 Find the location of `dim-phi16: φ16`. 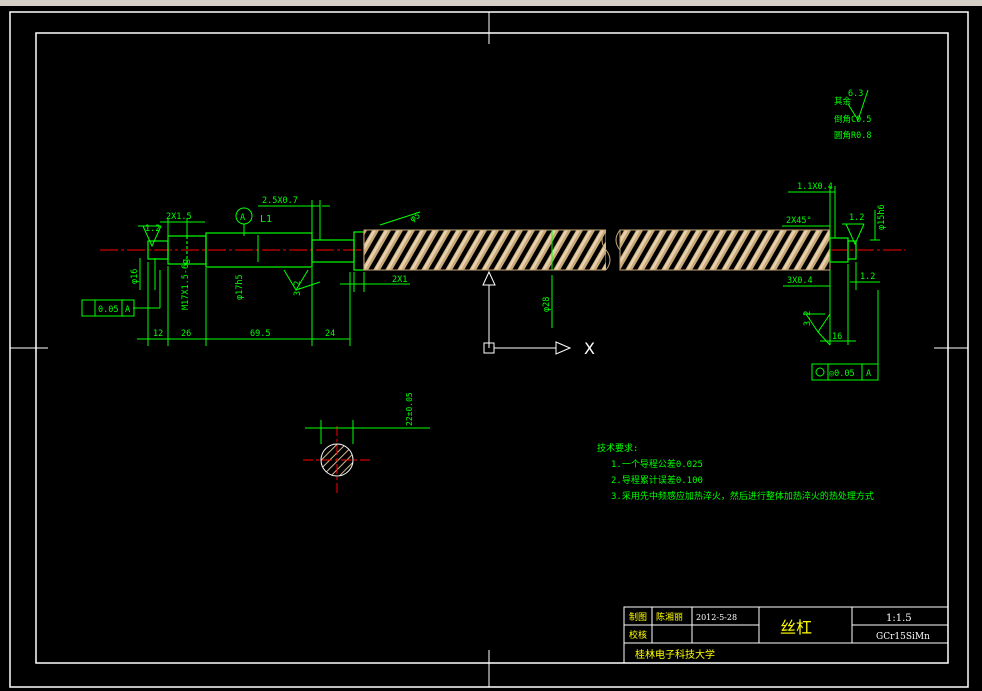

dim-phi16: φ16 is located at coordinates (135, 276).